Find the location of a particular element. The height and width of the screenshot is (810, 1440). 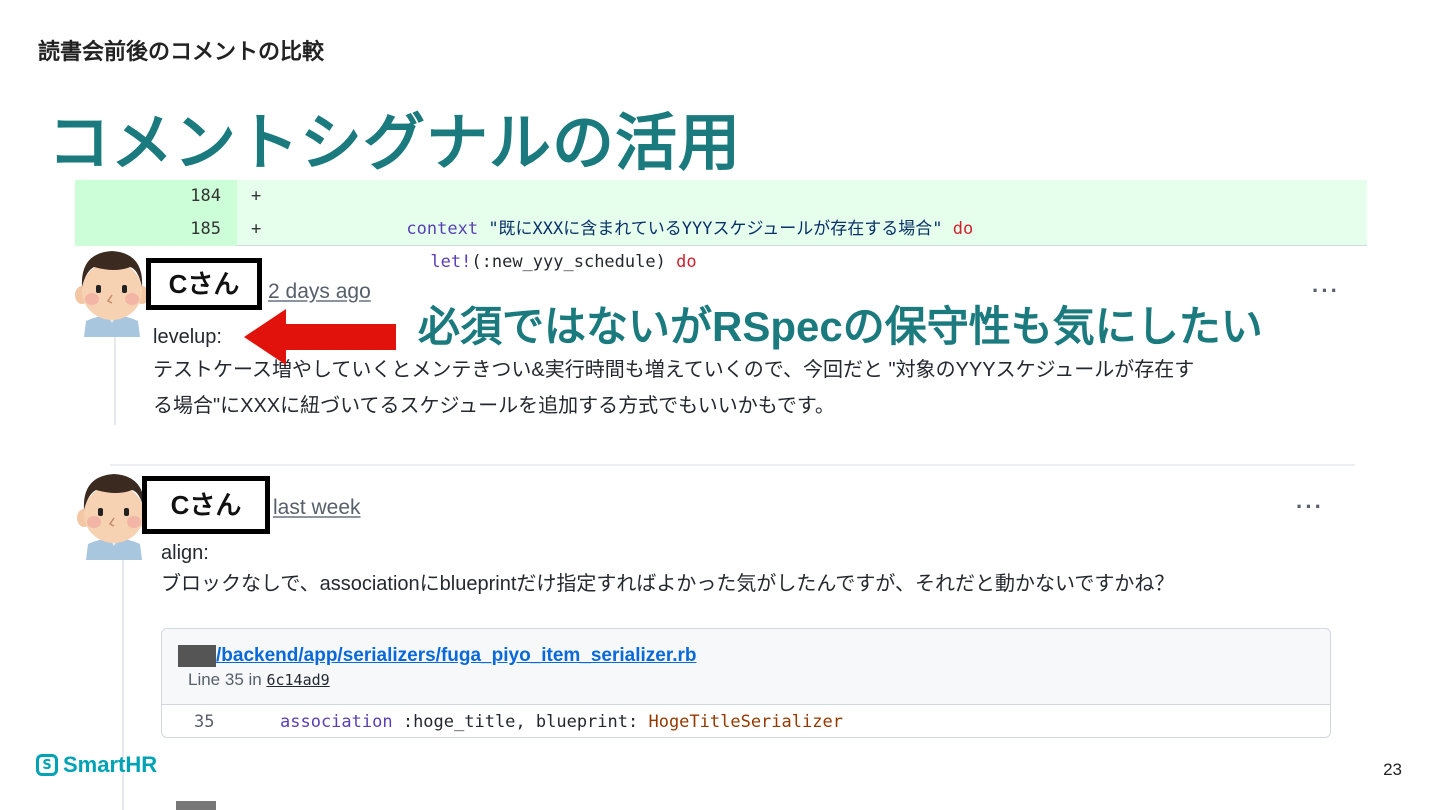

diff-line-number: 184 is located at coordinates (156, 196).